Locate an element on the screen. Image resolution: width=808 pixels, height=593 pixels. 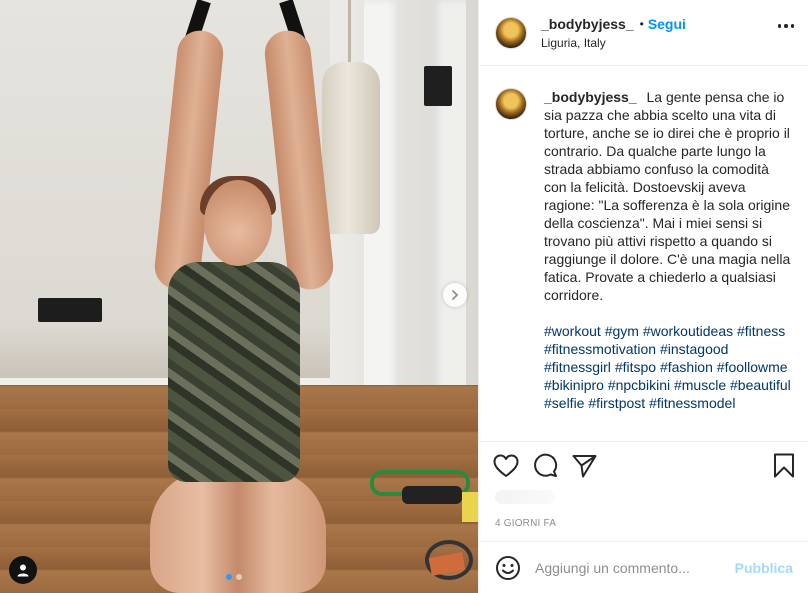
caption-username-link: _bodybyjess_ is located at coordinates (590, 97).